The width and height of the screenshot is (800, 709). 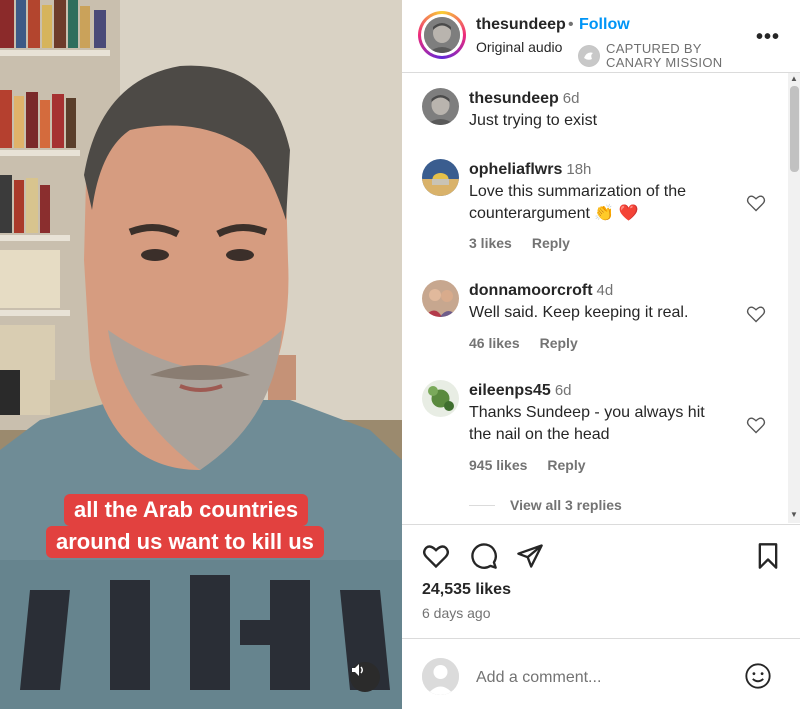 What do you see at coordinates (616, 213) in the screenshot?
I see `comment-emoji: 👏 ❤️` at bounding box center [616, 213].